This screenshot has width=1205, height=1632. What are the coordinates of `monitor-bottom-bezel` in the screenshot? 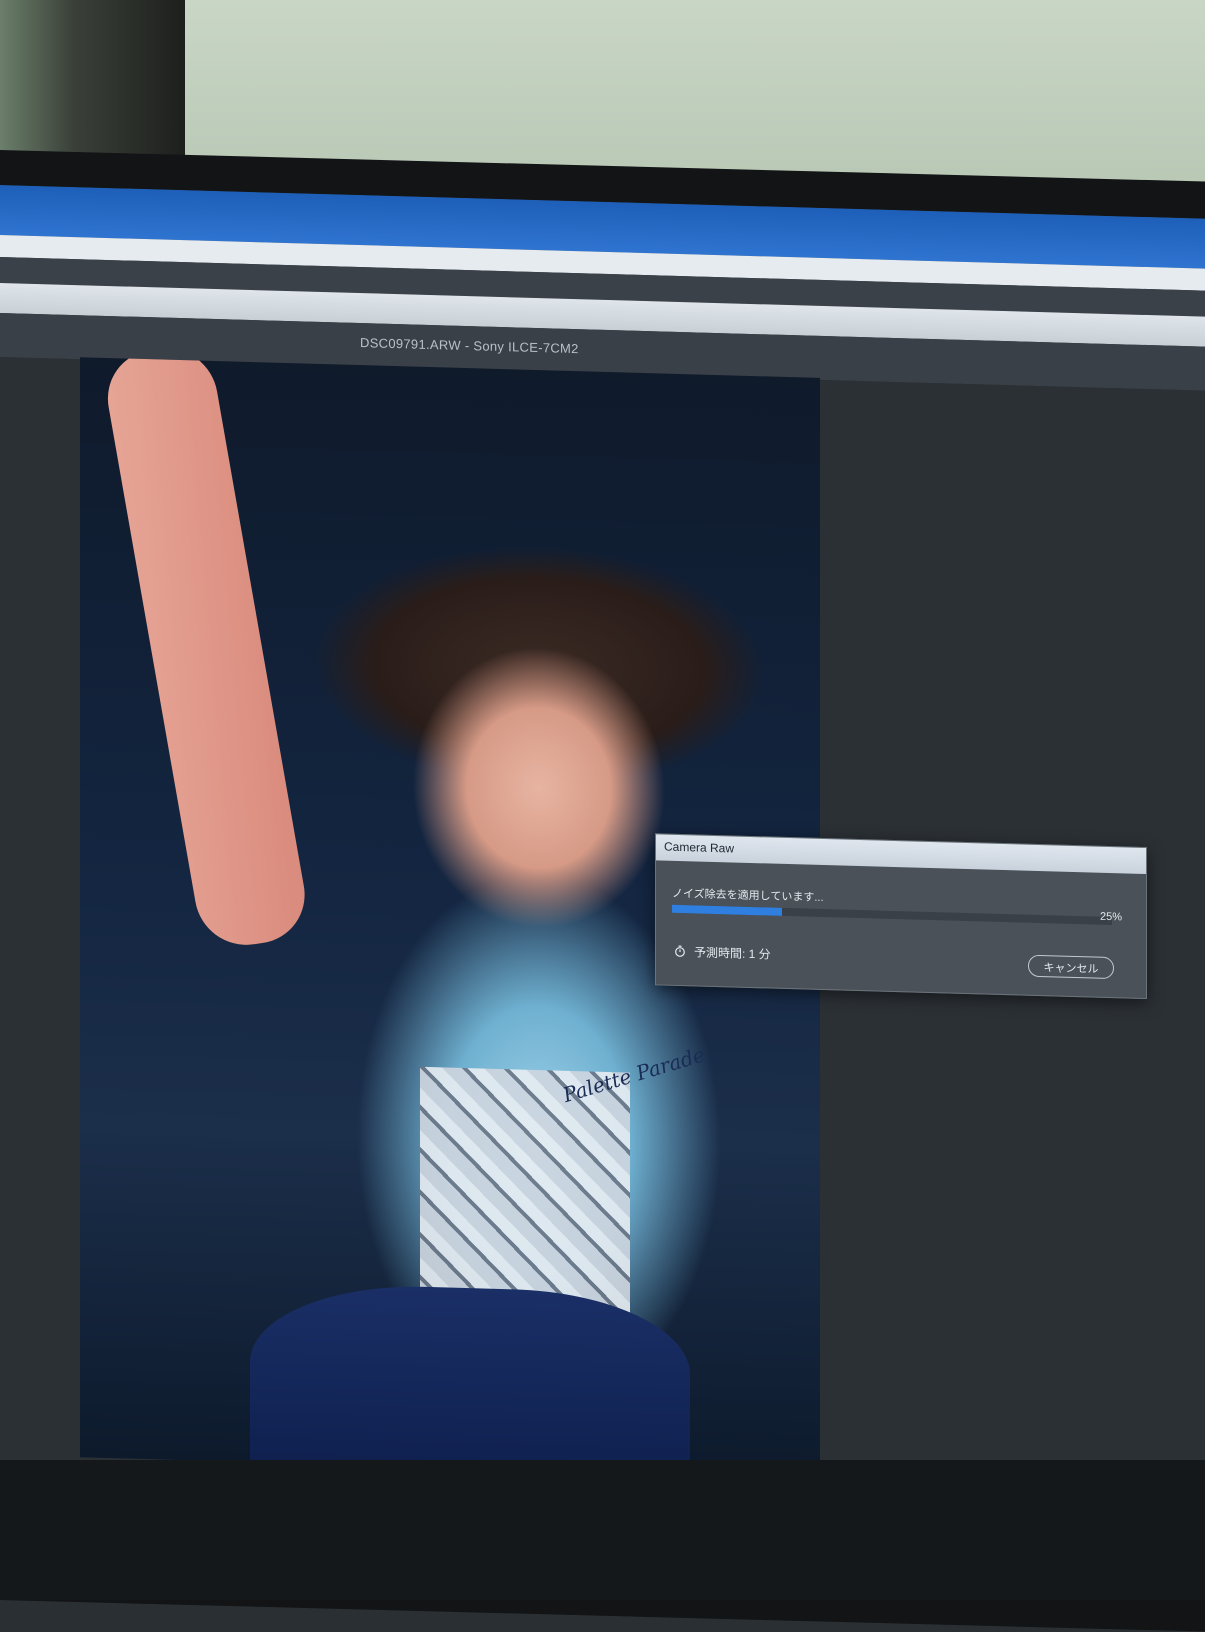 It's located at (602, 1530).